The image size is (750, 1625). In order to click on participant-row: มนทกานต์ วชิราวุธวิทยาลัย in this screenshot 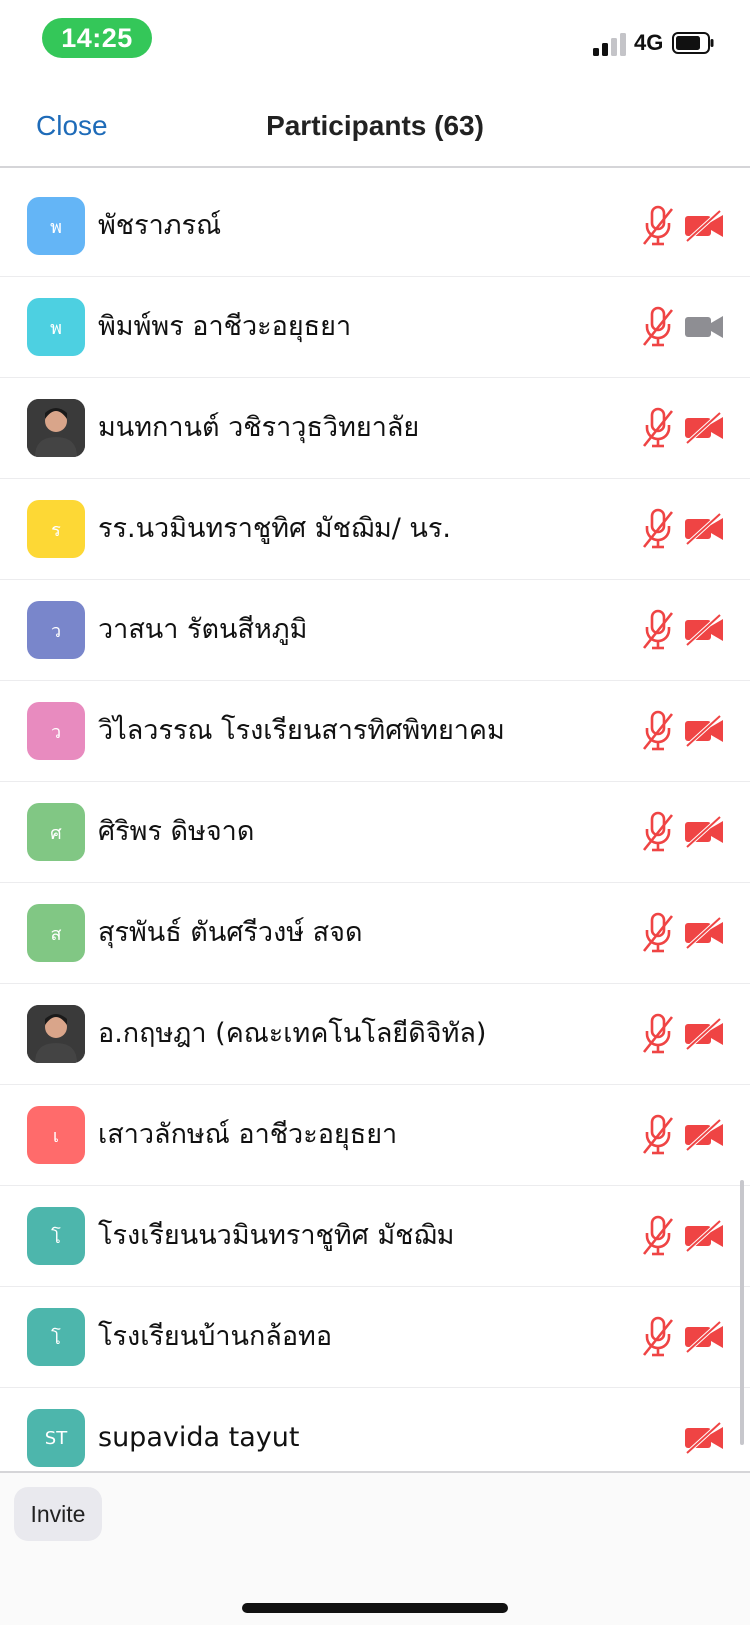, I will do `click(375, 428)`.